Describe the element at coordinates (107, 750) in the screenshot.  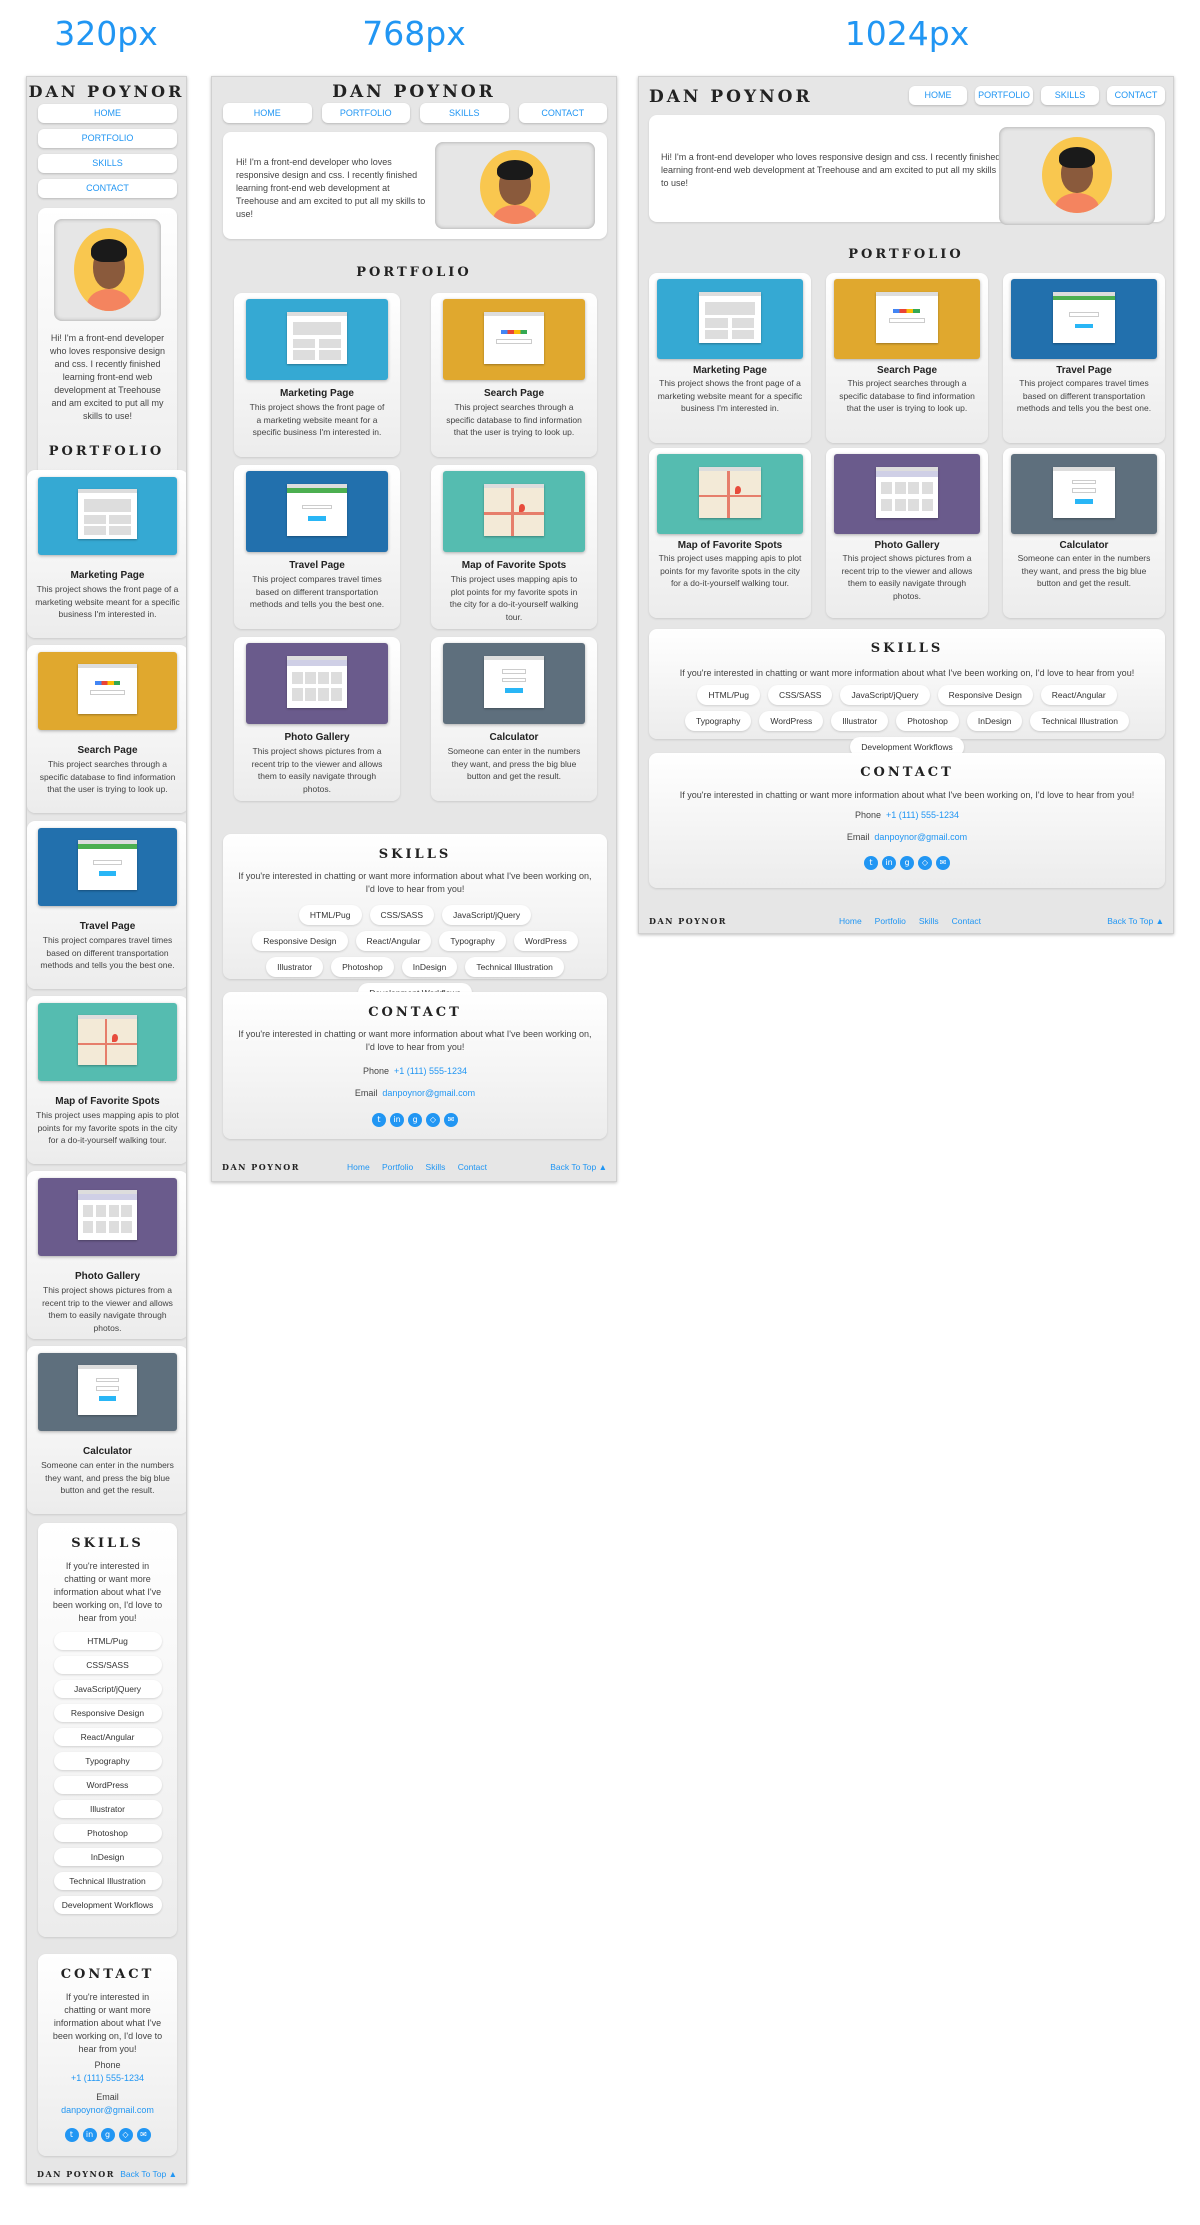
I see `project-title: Search Page` at that location.